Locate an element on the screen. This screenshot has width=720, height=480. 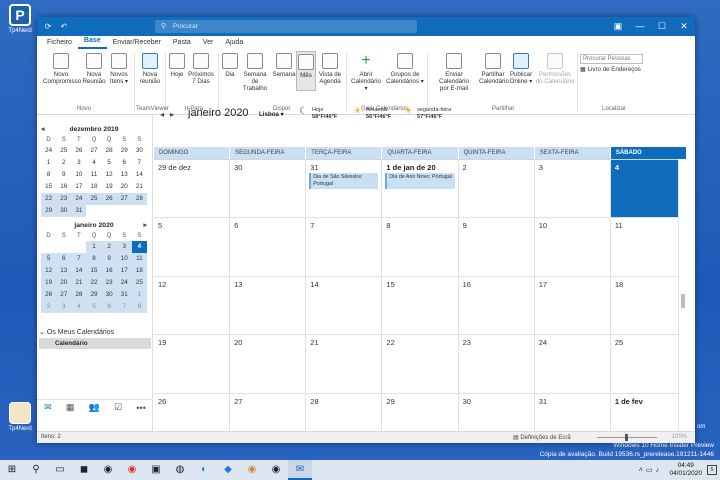
menu-enviar-receber: Enviar/Receber is located at coordinates (137, 43).